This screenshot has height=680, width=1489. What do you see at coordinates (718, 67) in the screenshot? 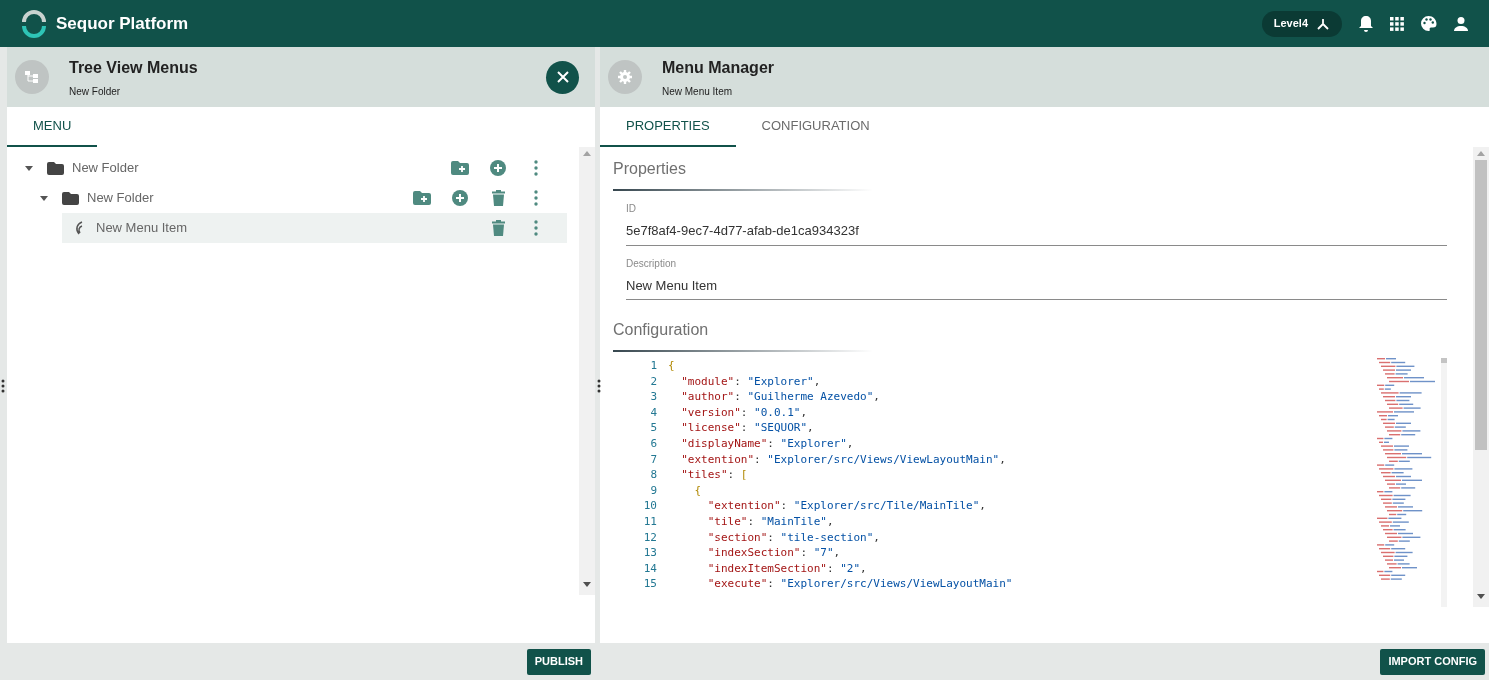
I see `panel-title: Menu Manager` at bounding box center [718, 67].